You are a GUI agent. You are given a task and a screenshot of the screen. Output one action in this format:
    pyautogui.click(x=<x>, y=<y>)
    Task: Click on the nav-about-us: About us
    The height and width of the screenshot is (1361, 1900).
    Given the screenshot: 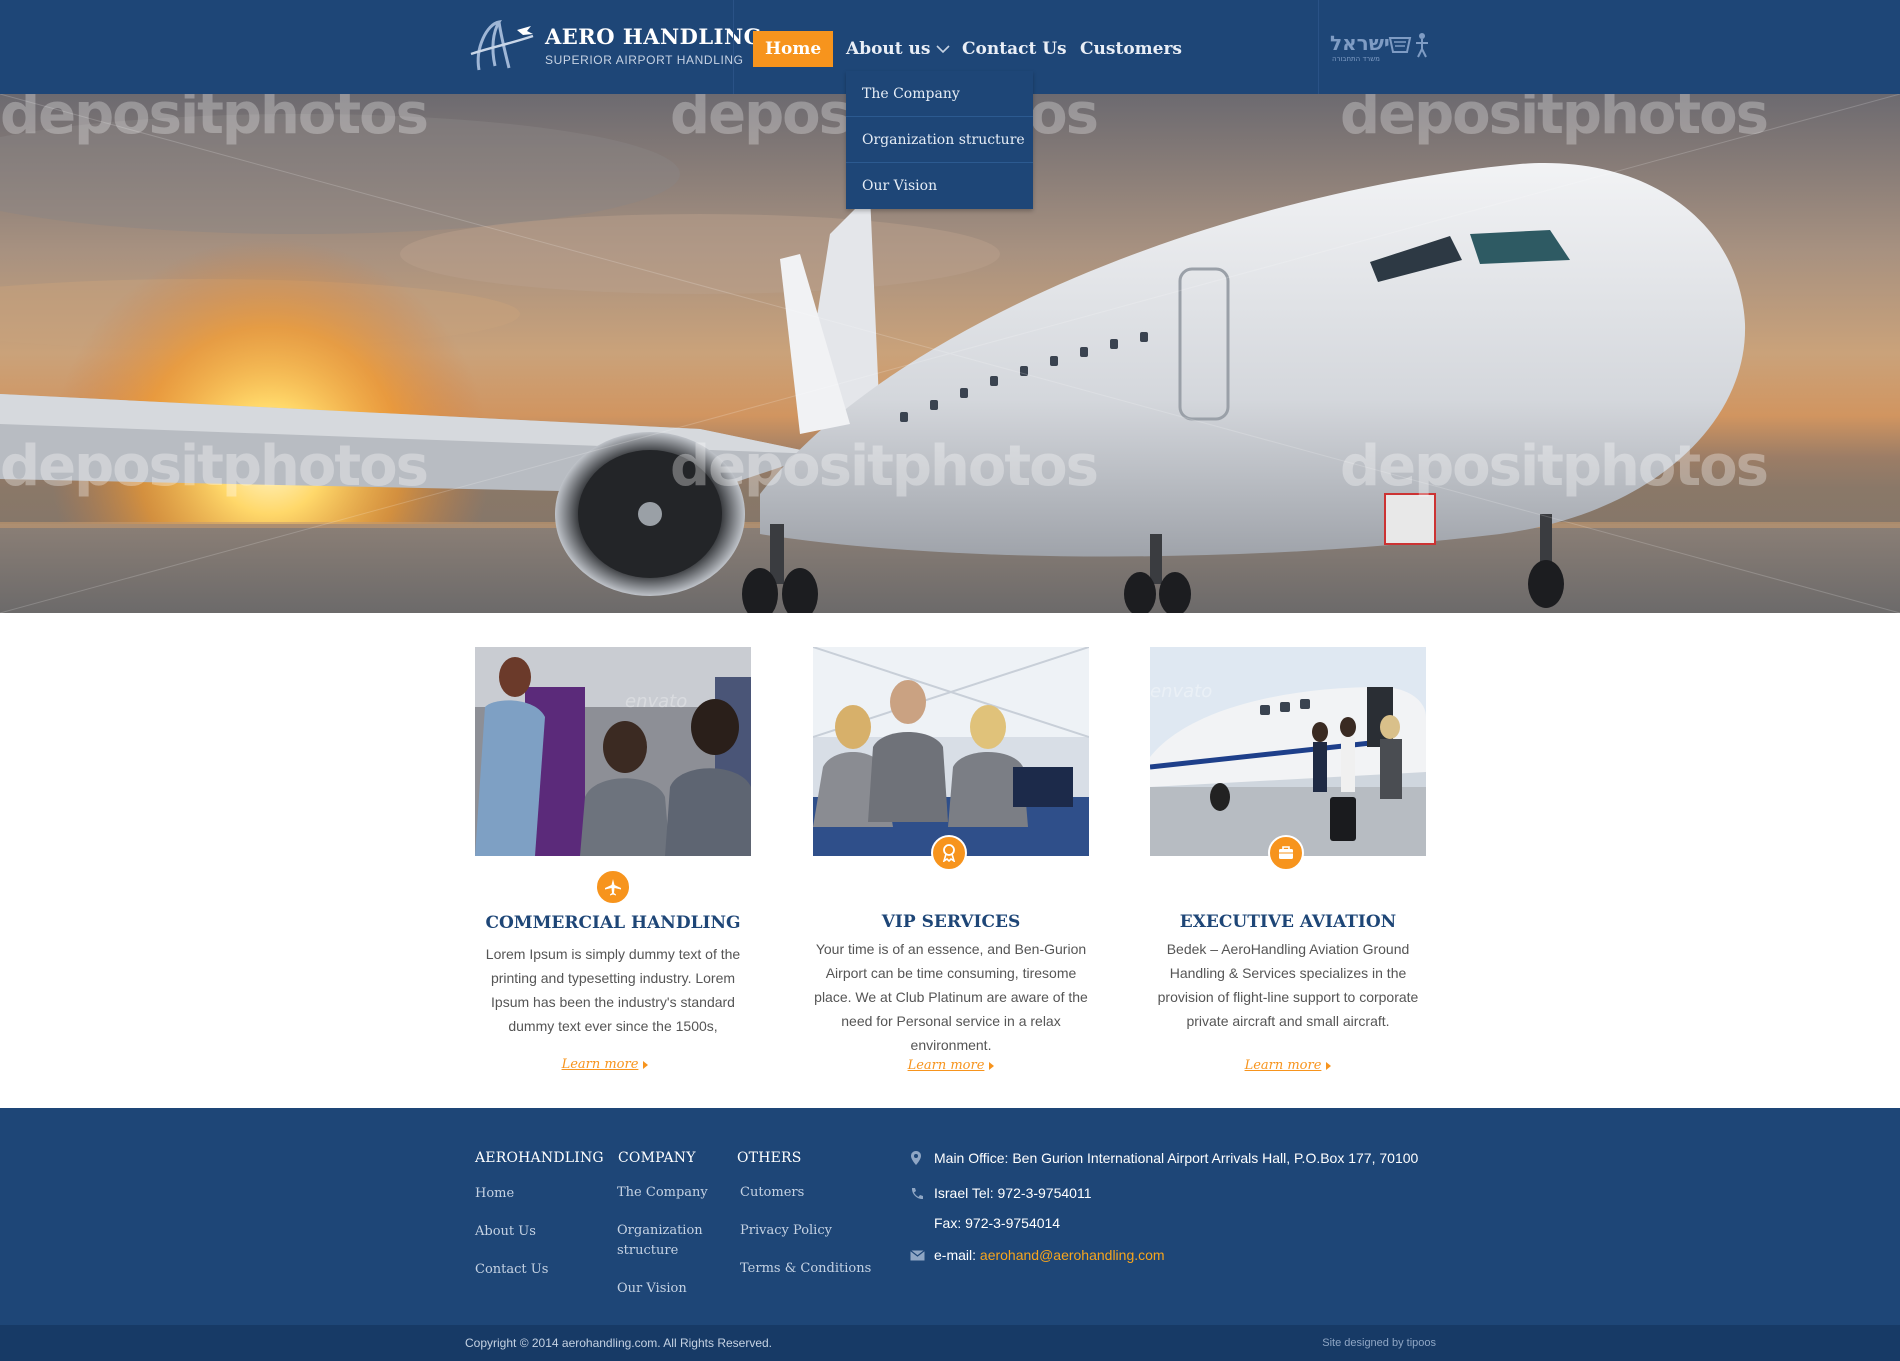 What is the action you would take?
    pyautogui.click(x=898, y=49)
    